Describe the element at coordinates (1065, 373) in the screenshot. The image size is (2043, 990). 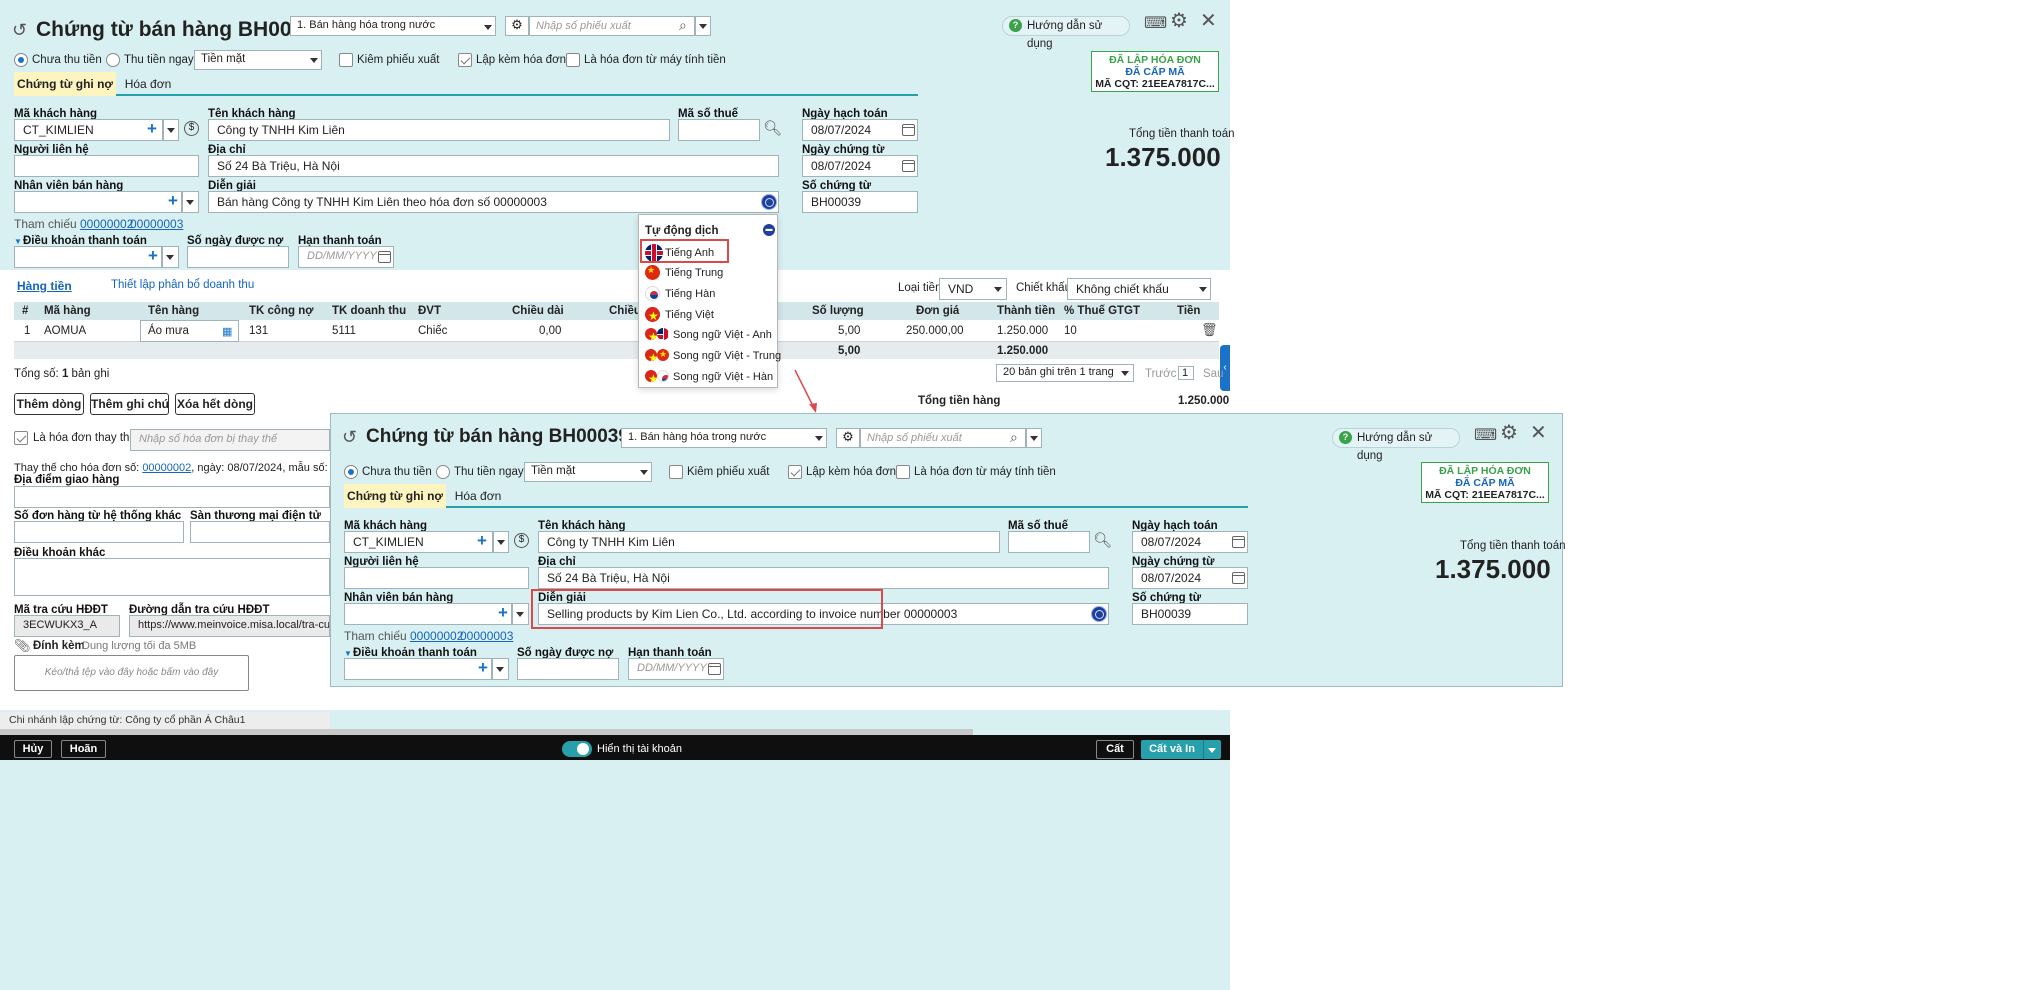
I see `paging-select: 20 bản ghi trên 1 trang` at that location.